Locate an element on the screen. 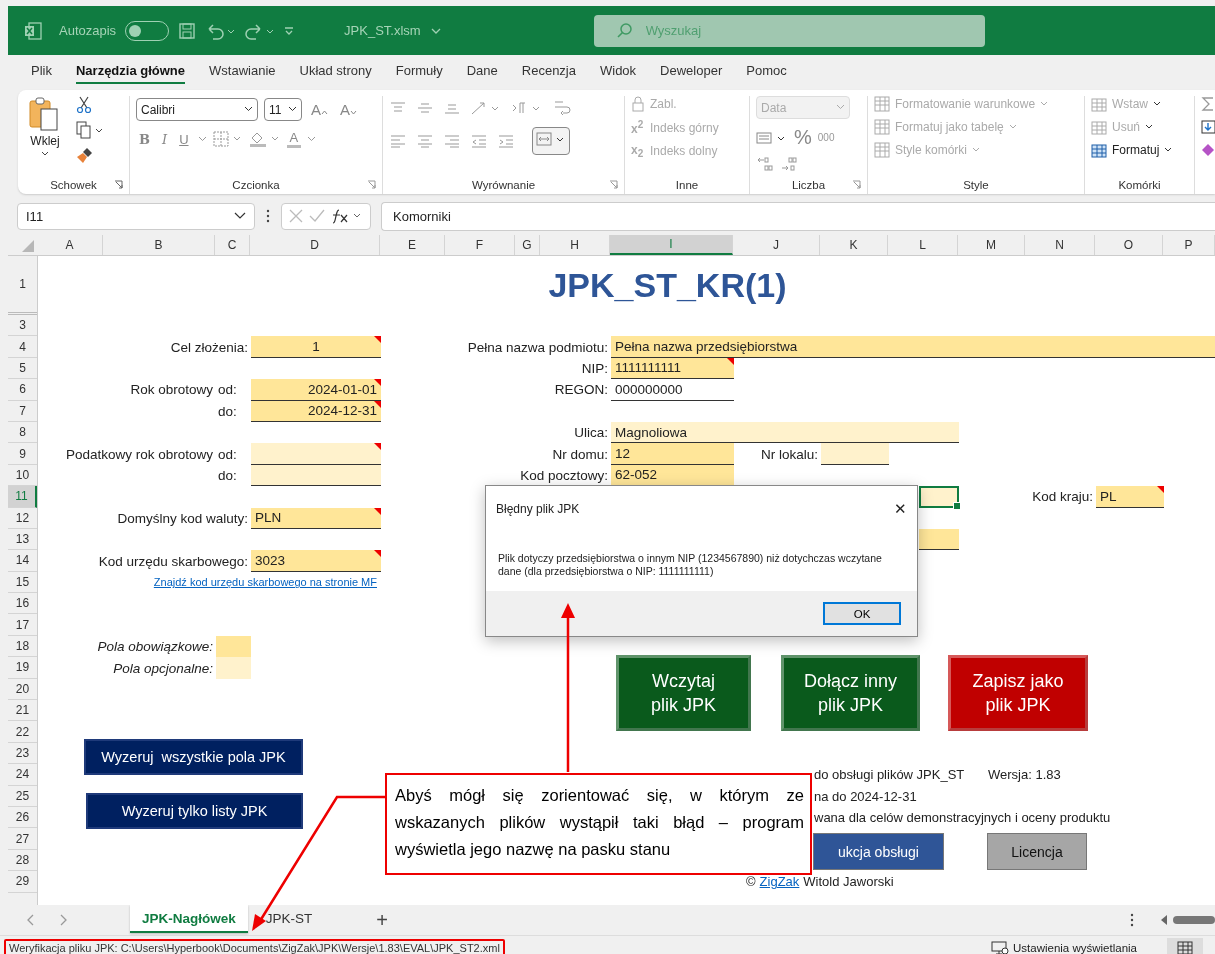 The width and height of the screenshot is (1215, 954). column-header: I is located at coordinates (671, 245).